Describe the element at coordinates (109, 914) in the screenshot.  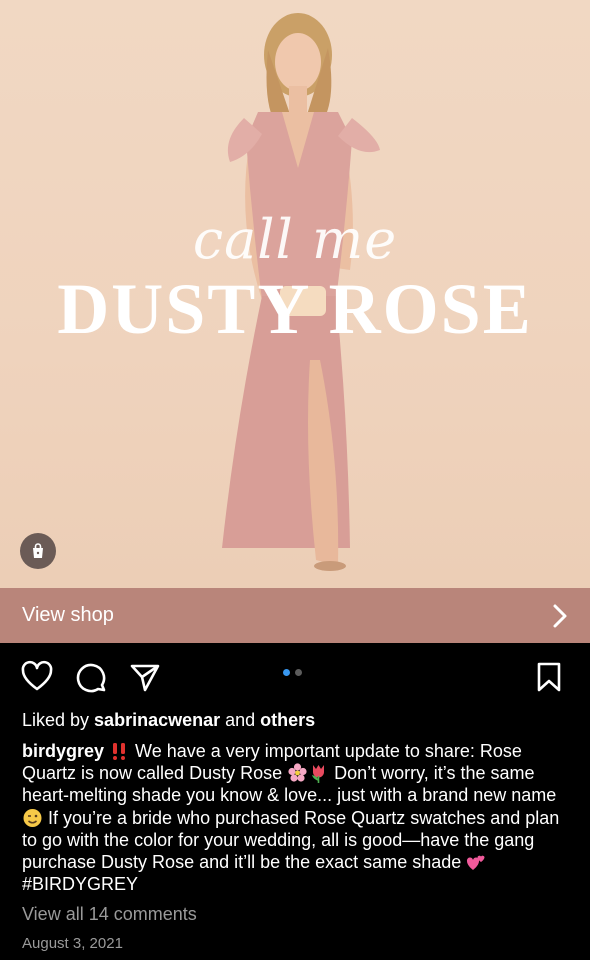
I see `view-all-comments-link: View all 14 comments` at that location.